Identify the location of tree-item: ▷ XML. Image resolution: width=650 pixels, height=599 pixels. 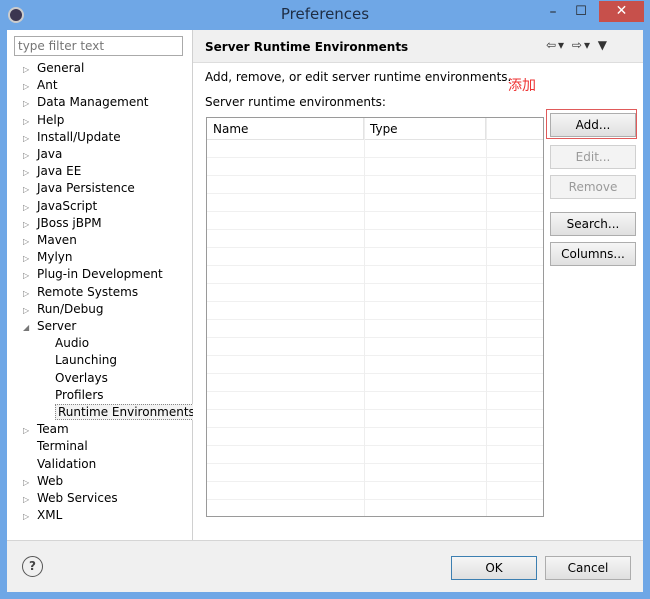
(42, 515).